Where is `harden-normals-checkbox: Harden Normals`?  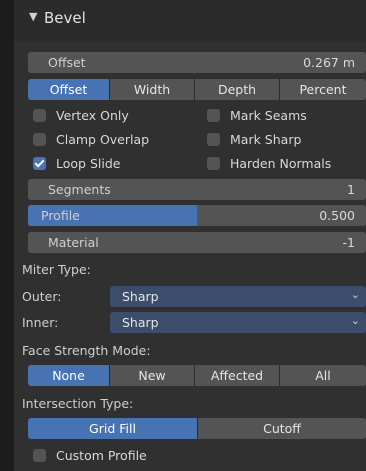
harden-normals-checkbox: Harden Normals is located at coordinates (269, 163).